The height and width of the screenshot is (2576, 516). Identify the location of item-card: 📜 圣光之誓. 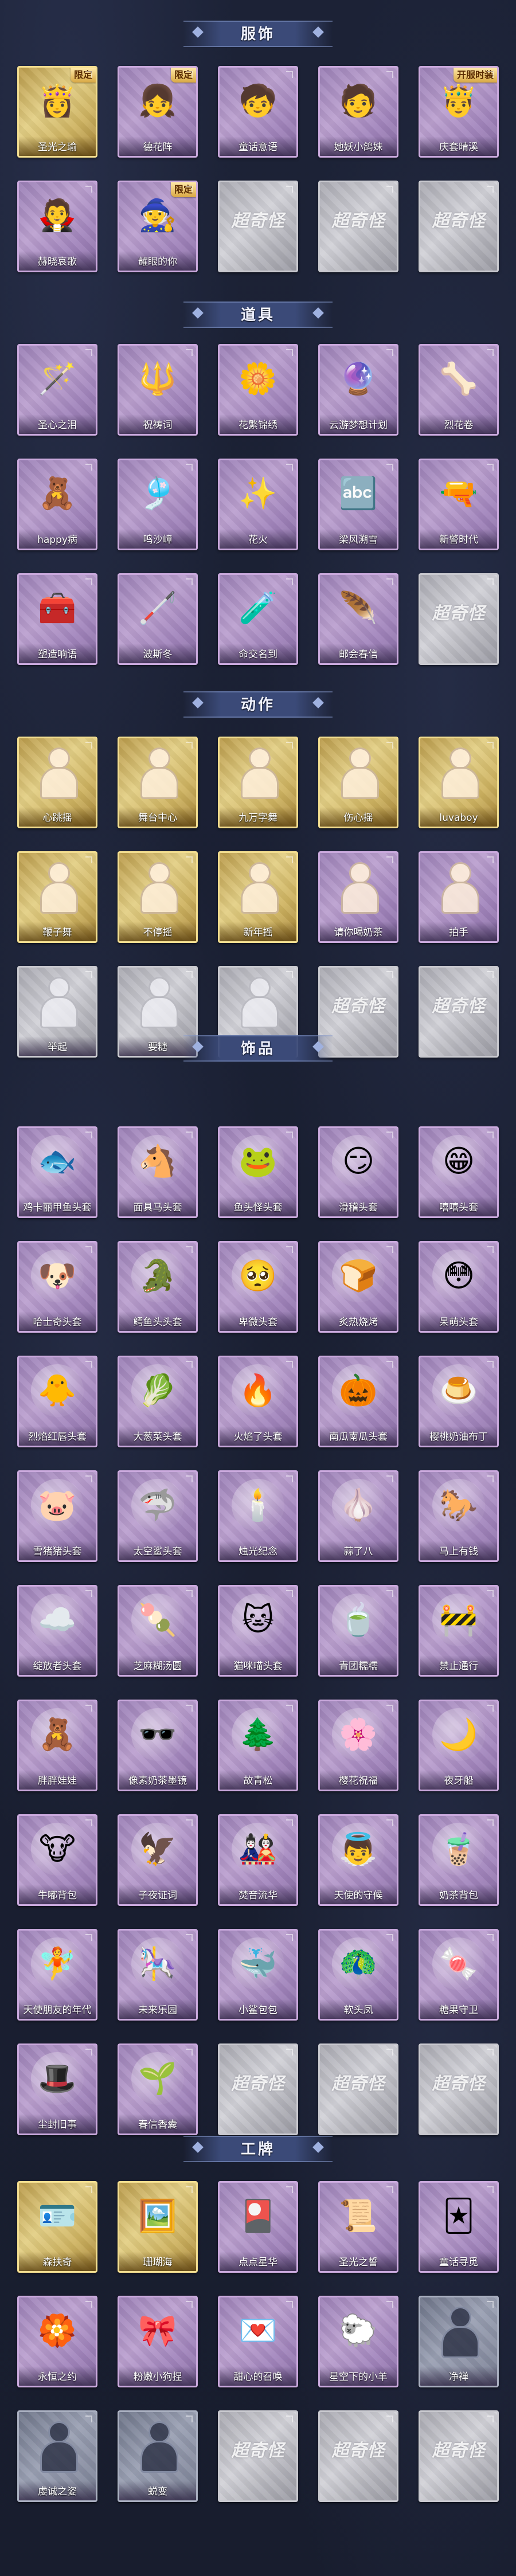
(358, 2227).